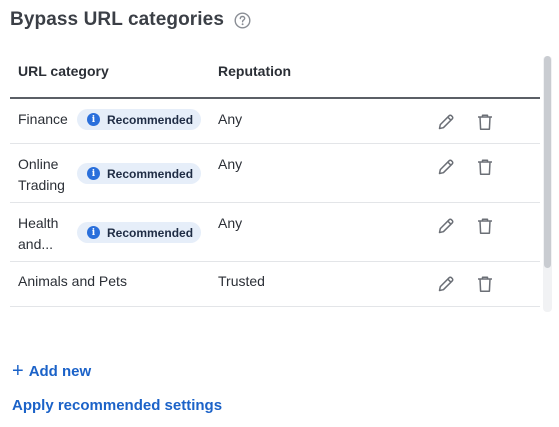  Describe the element at coordinates (60, 371) in the screenshot. I see `add-new-label: Add new` at that location.